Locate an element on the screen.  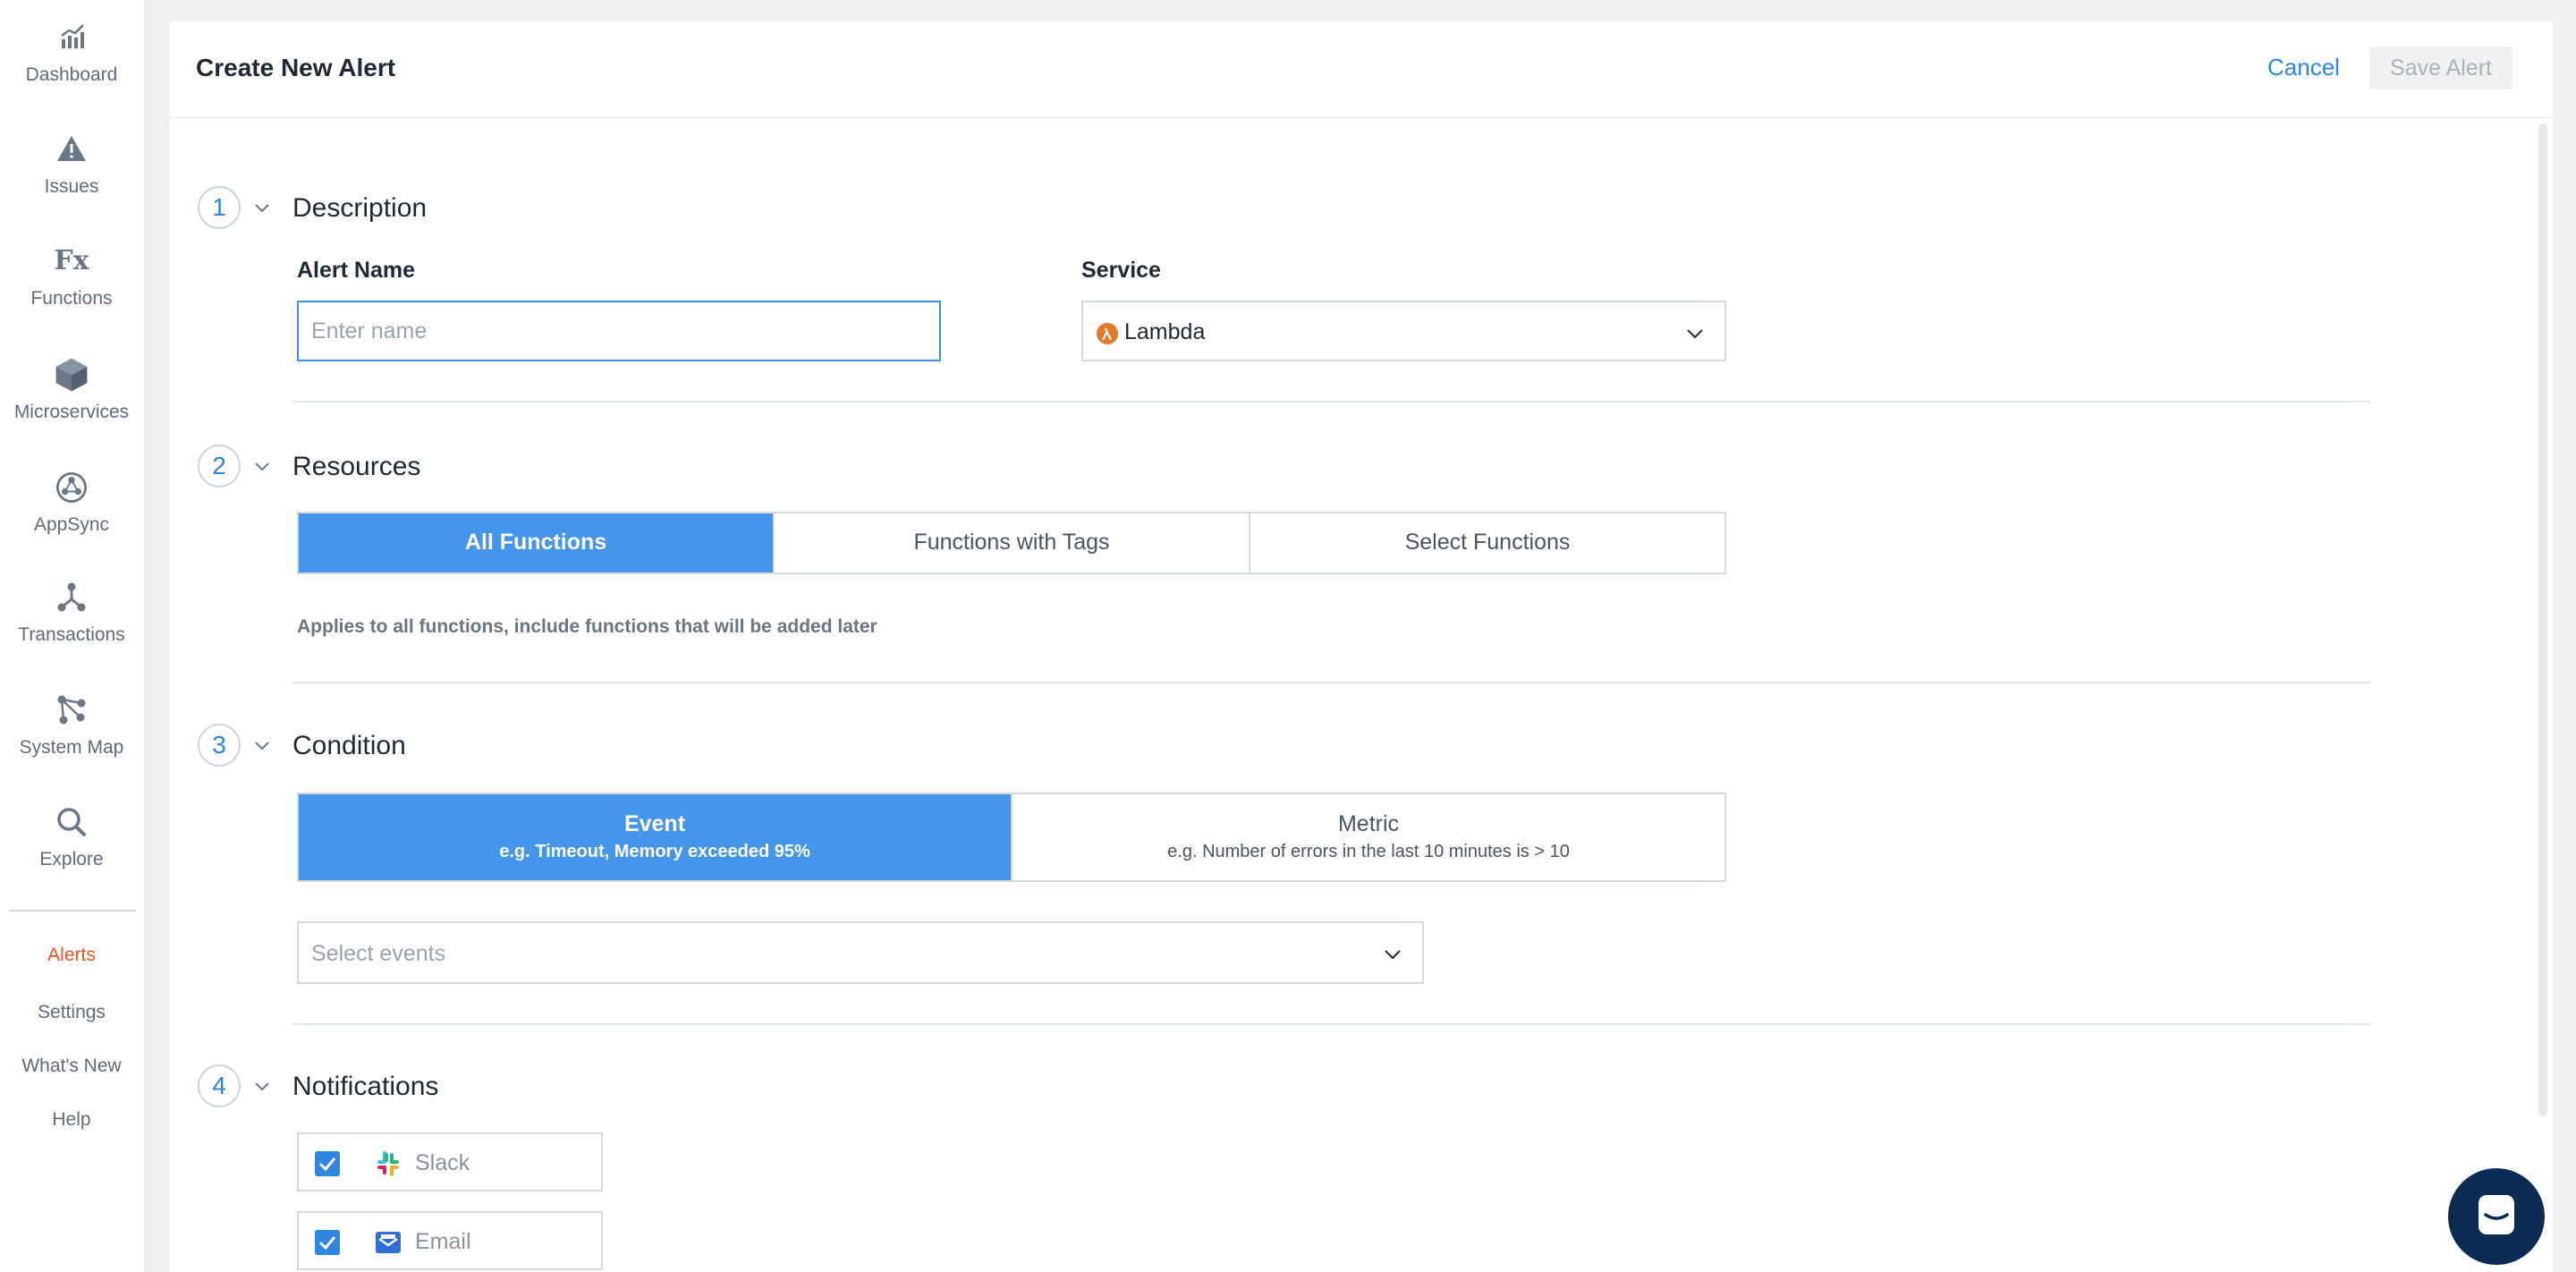
service-label: Service is located at coordinates (1121, 270).